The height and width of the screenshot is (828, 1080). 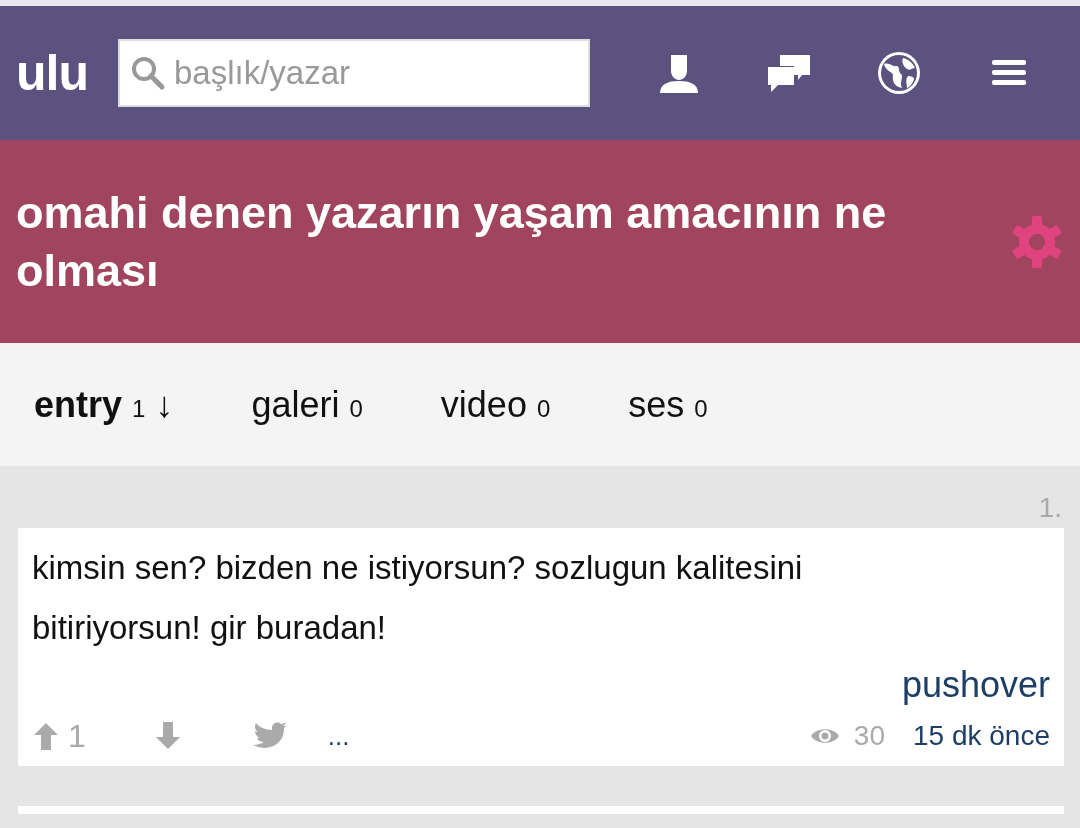 What do you see at coordinates (52, 73) in the screenshot?
I see `logo: ulu` at bounding box center [52, 73].